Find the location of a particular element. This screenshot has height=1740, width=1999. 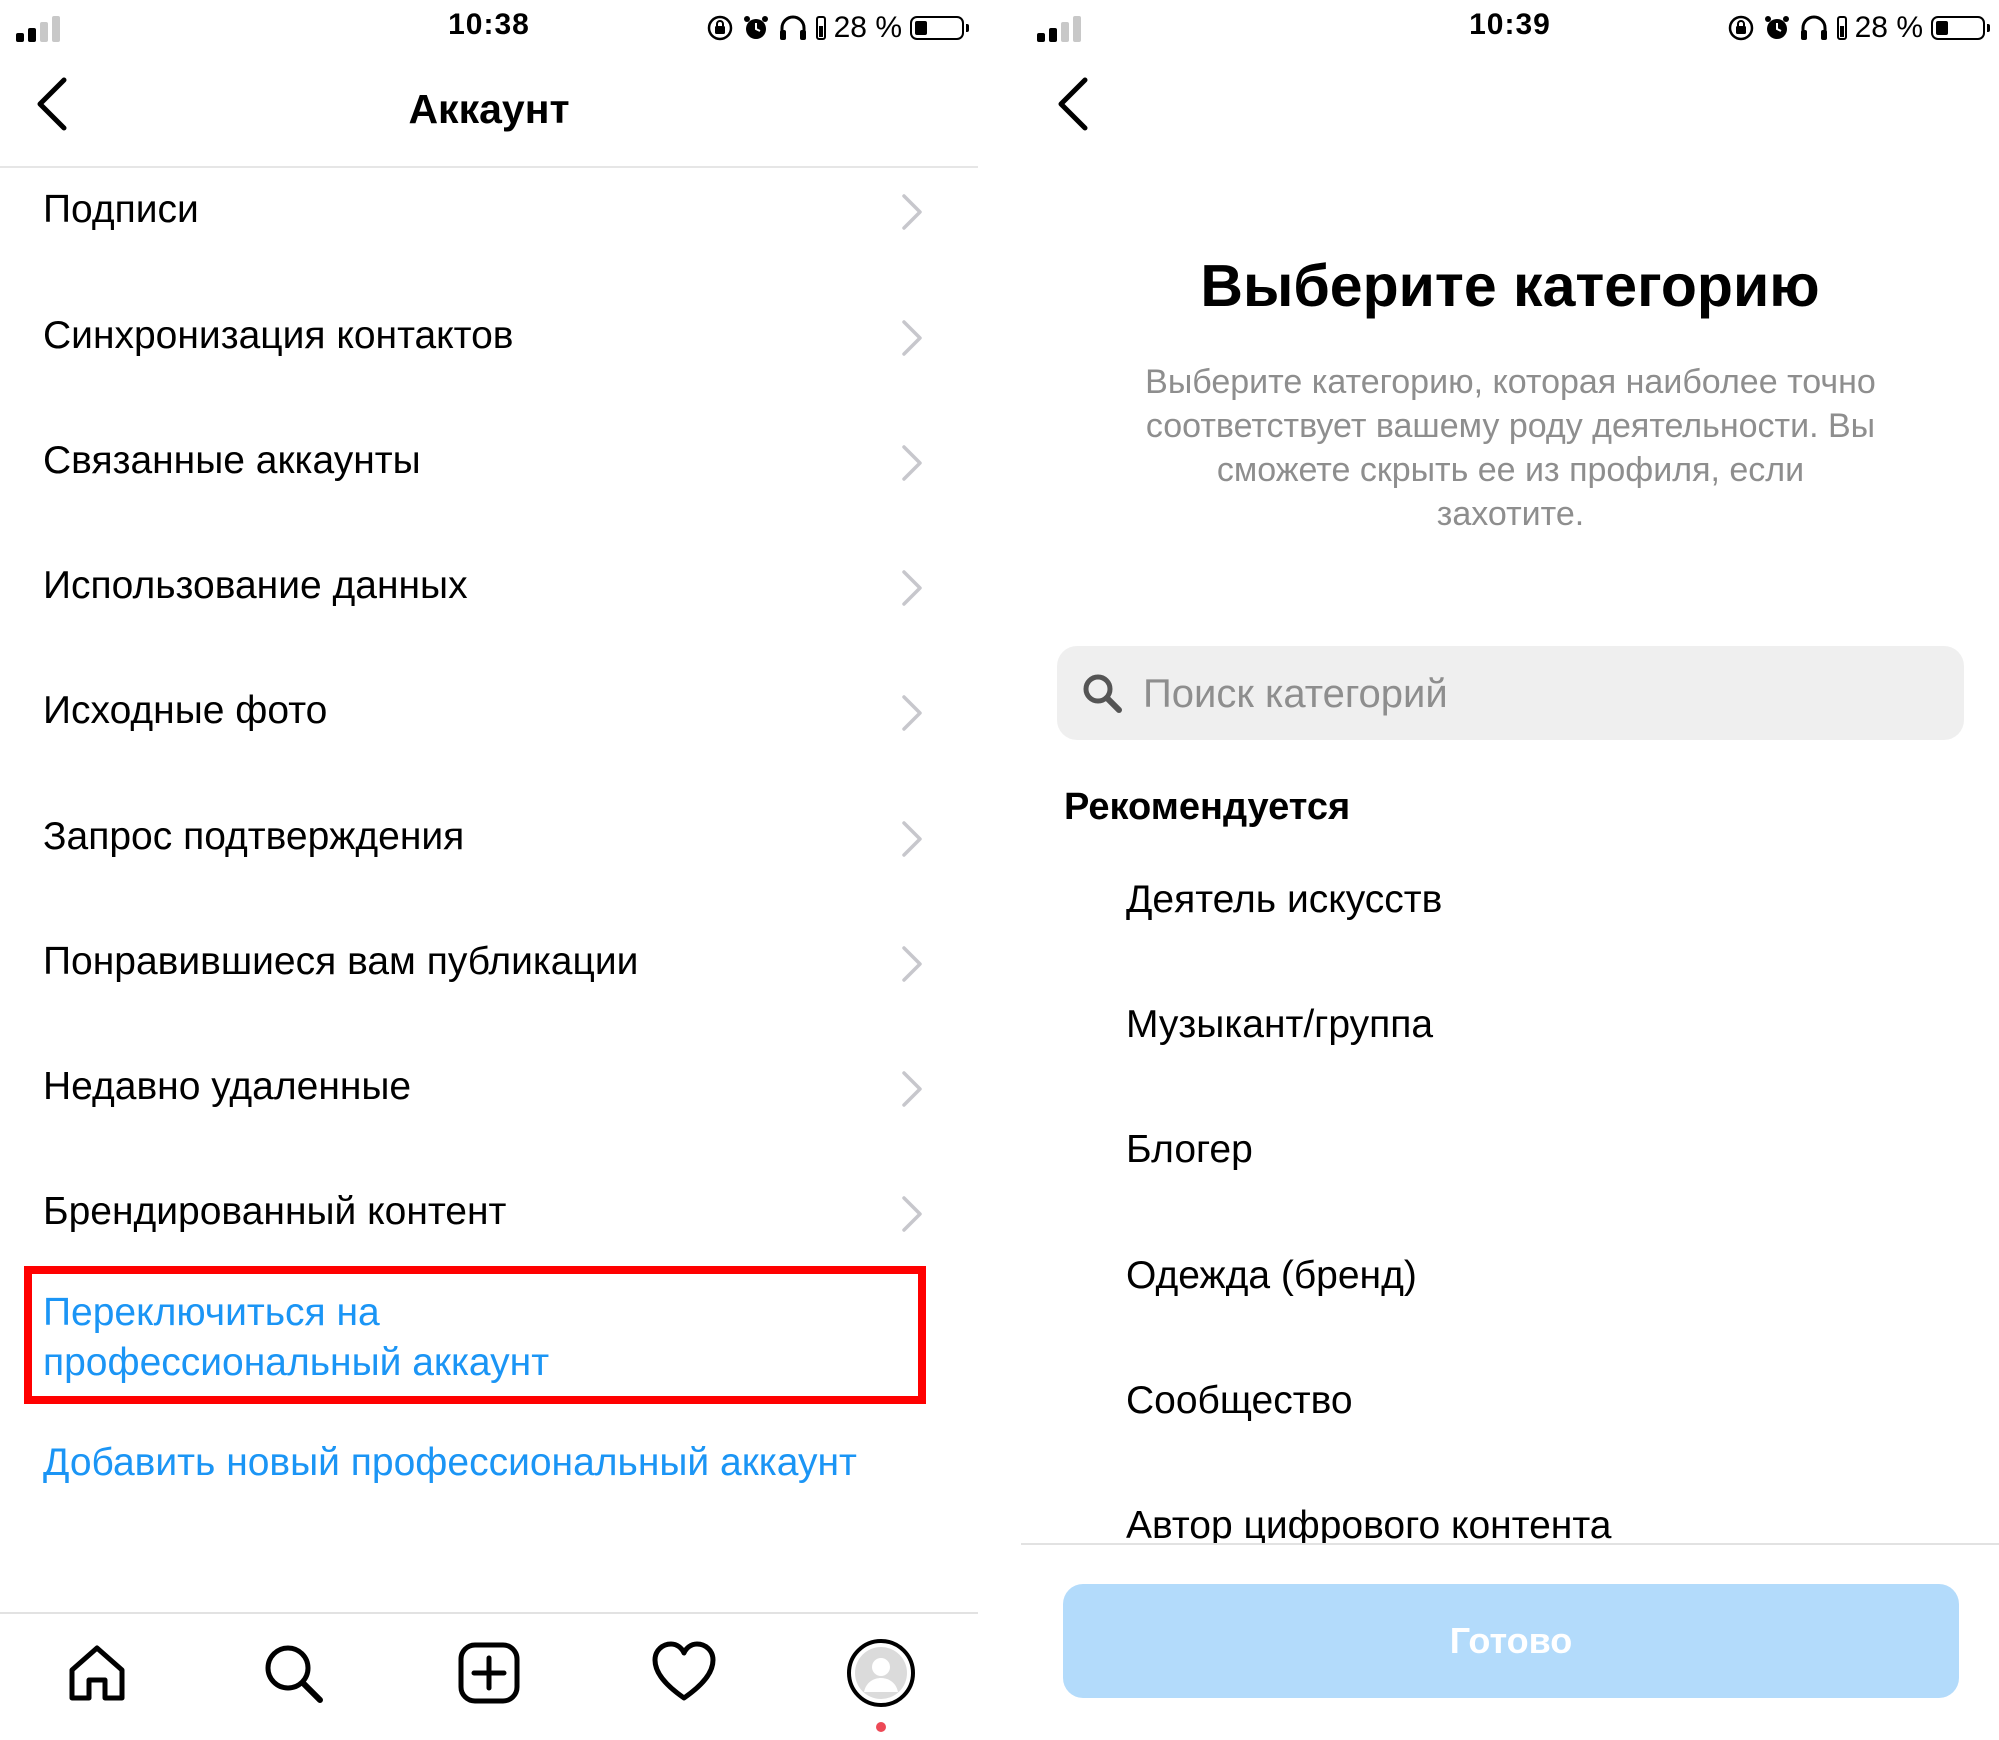

new-post-icon is located at coordinates (489, 1673).